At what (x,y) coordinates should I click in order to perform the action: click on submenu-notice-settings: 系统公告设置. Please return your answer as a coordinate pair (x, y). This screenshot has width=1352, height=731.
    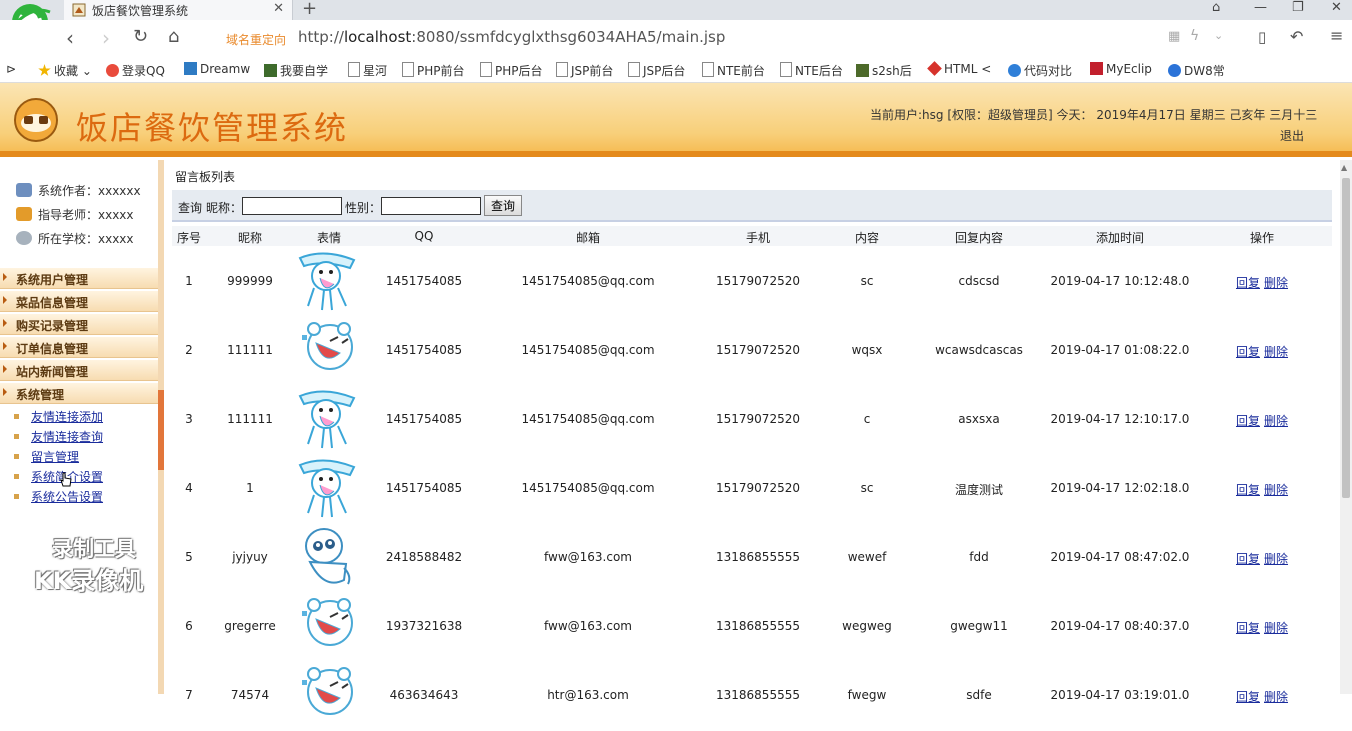
    Looking at the image, I should click on (58, 496).